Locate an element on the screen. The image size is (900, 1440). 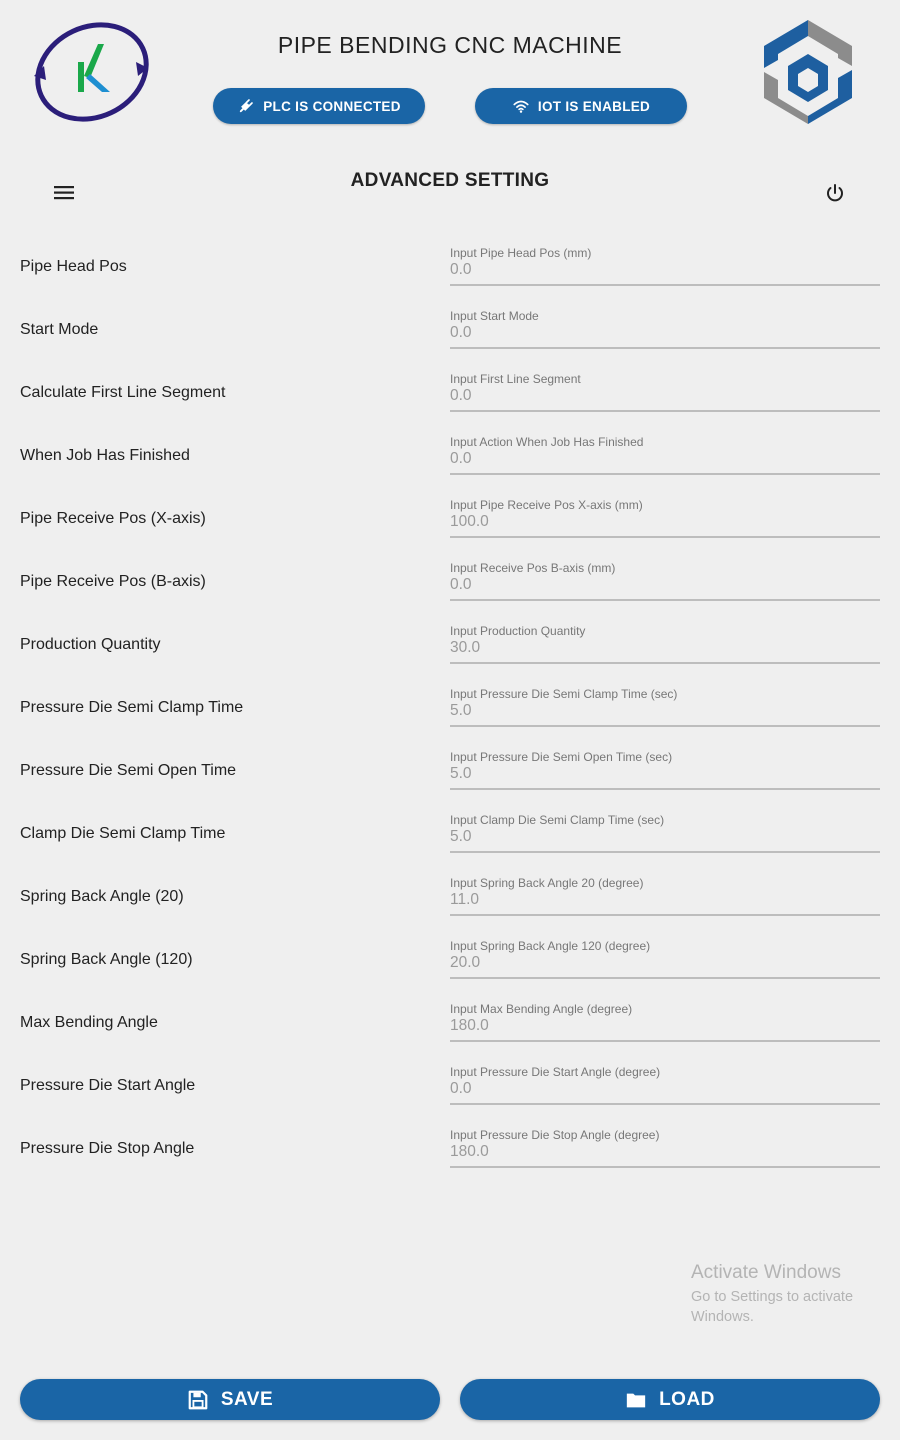
setting-field: Input Start Mode is located at coordinates (665, 329).